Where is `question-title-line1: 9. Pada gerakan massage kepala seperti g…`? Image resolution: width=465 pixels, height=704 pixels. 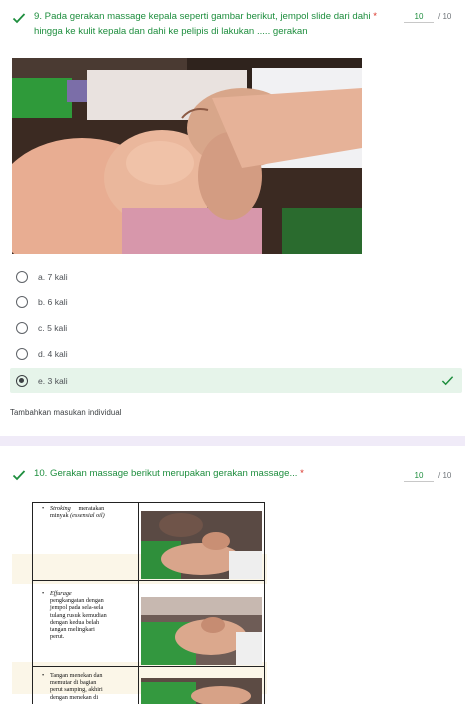 question-title-line1: 9. Pada gerakan massage kepala seperti g… is located at coordinates (202, 16).